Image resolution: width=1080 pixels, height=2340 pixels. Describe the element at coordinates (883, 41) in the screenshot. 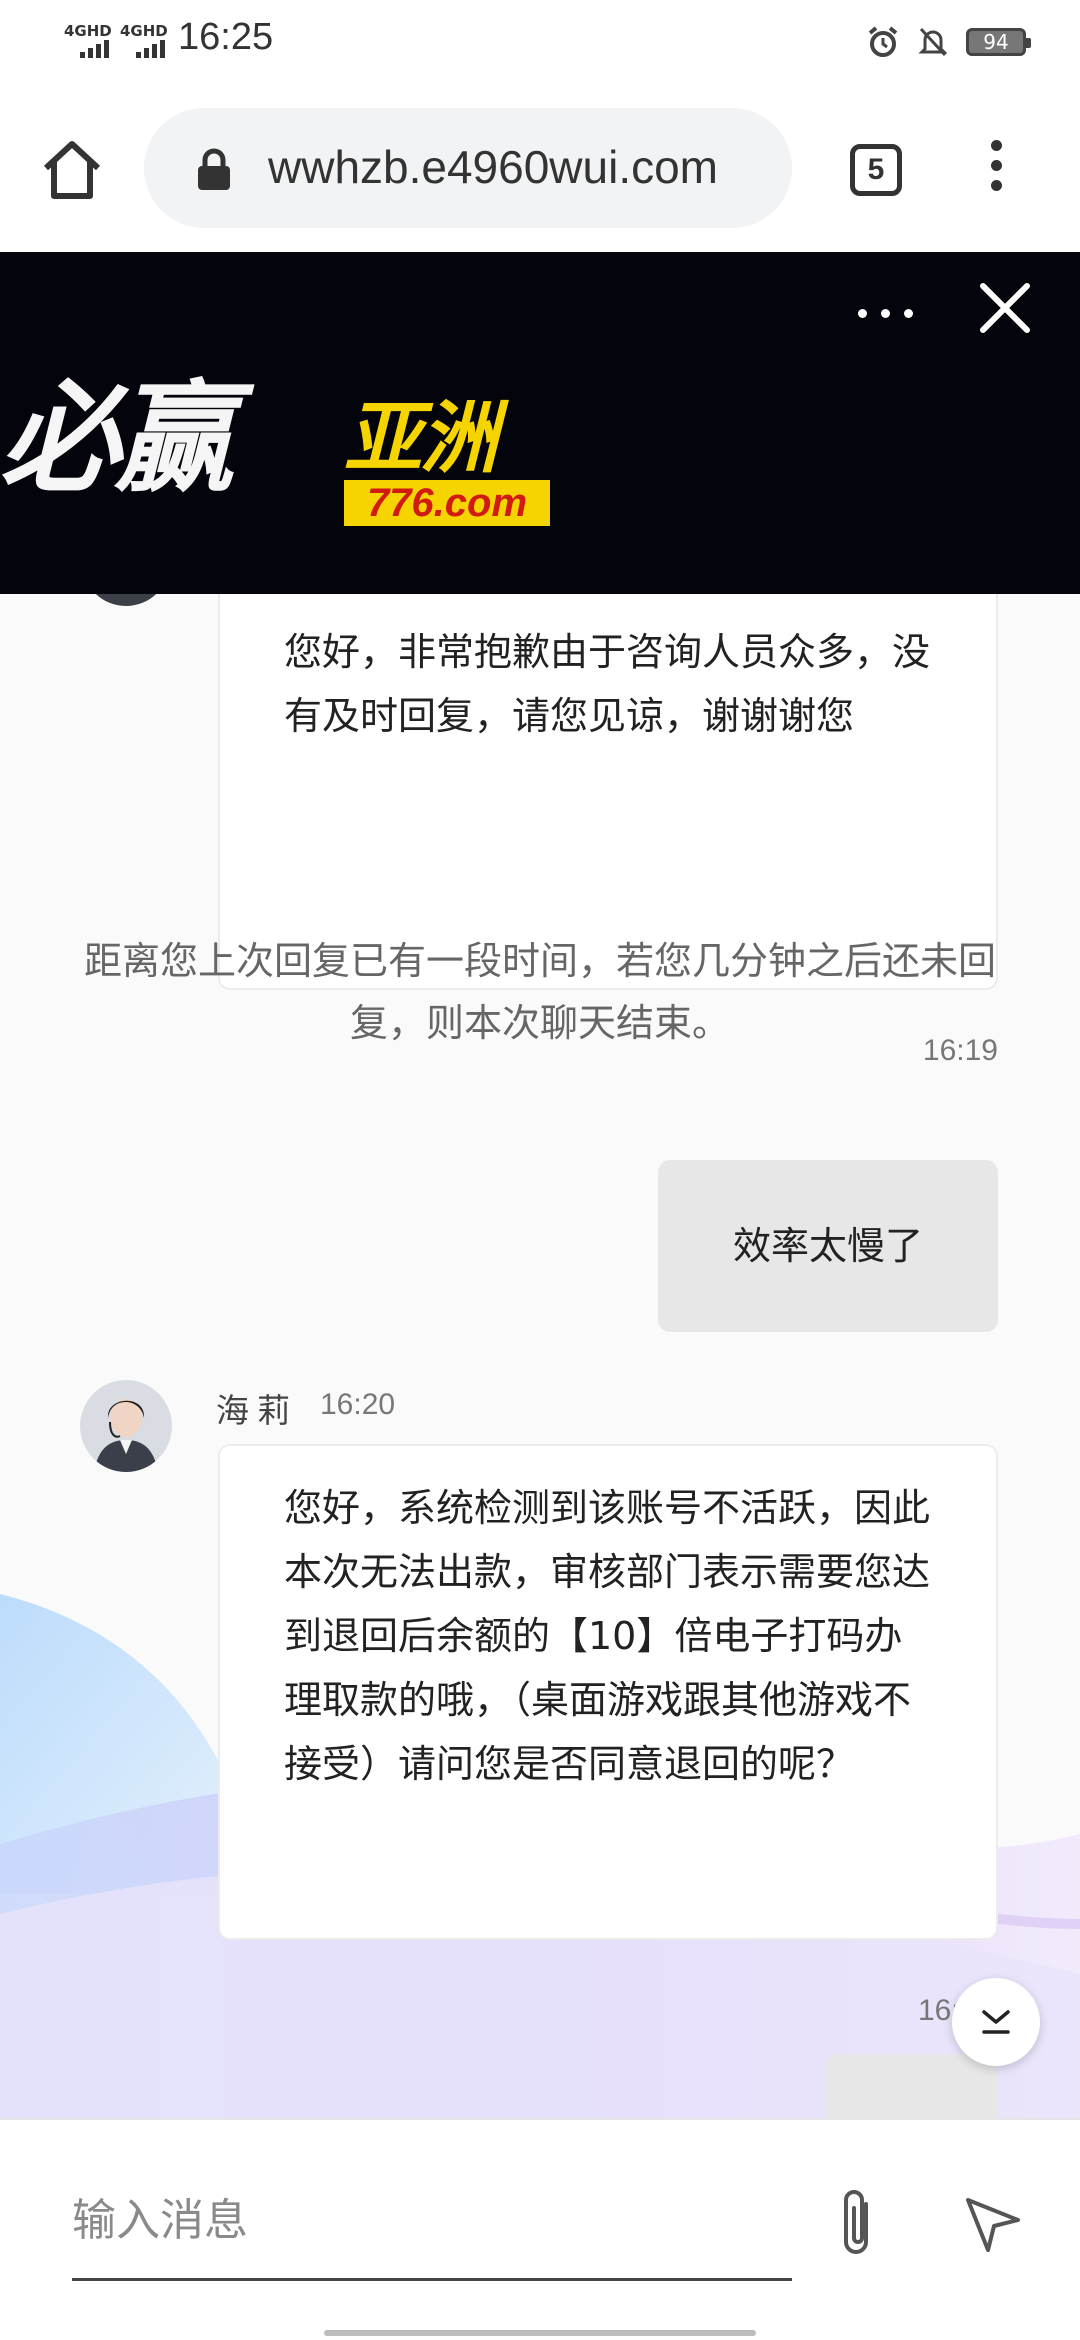

I see `alarm-icon` at that location.